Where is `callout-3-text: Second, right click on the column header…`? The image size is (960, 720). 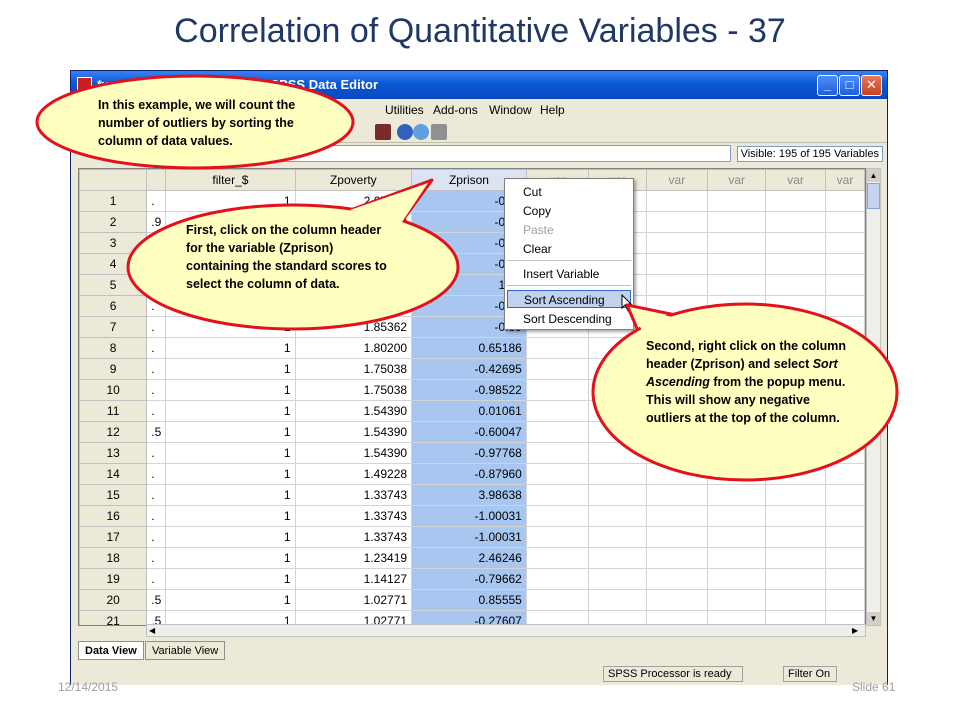 callout-3-text: Second, right click on the column header… is located at coordinates (747, 382).